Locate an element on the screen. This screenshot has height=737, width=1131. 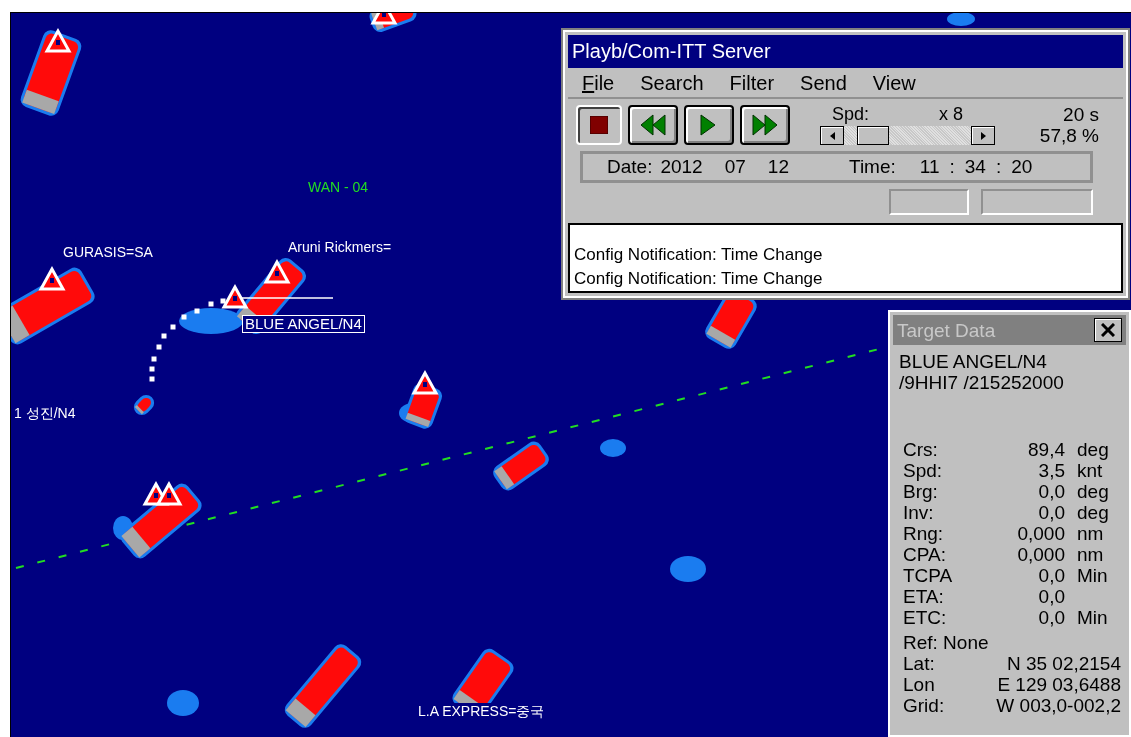
rewind-icon is located at coordinates (653, 124).